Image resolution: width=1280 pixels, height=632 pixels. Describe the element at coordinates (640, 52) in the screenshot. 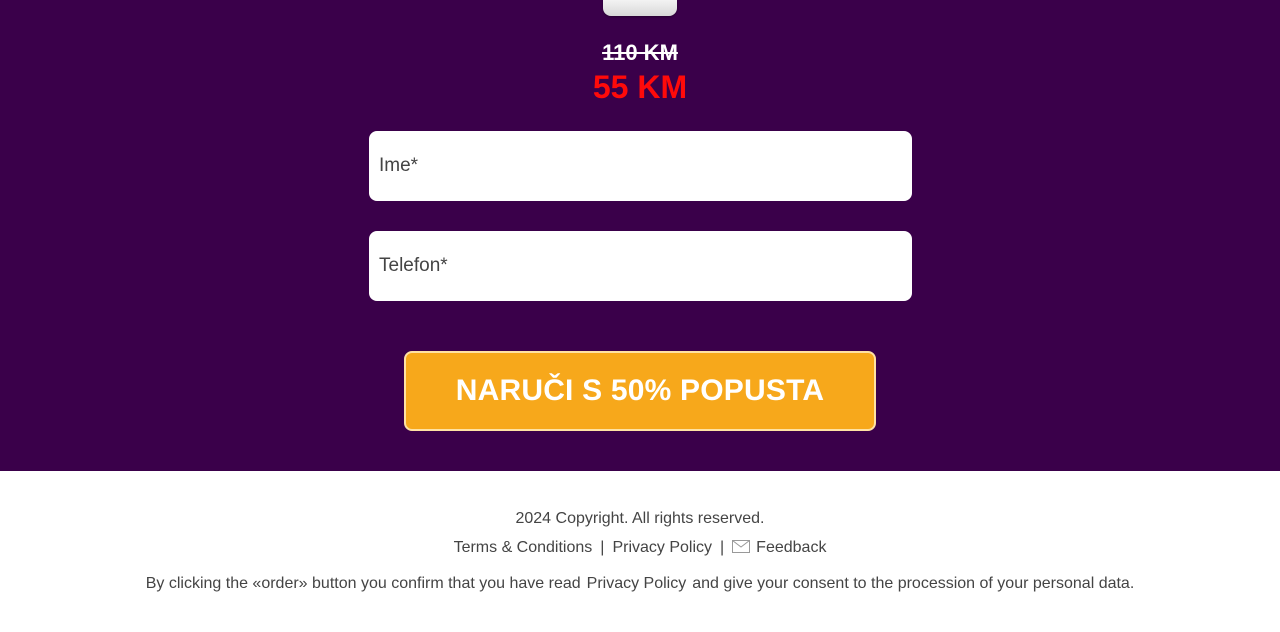

I see `old-price: 110 KM` at that location.